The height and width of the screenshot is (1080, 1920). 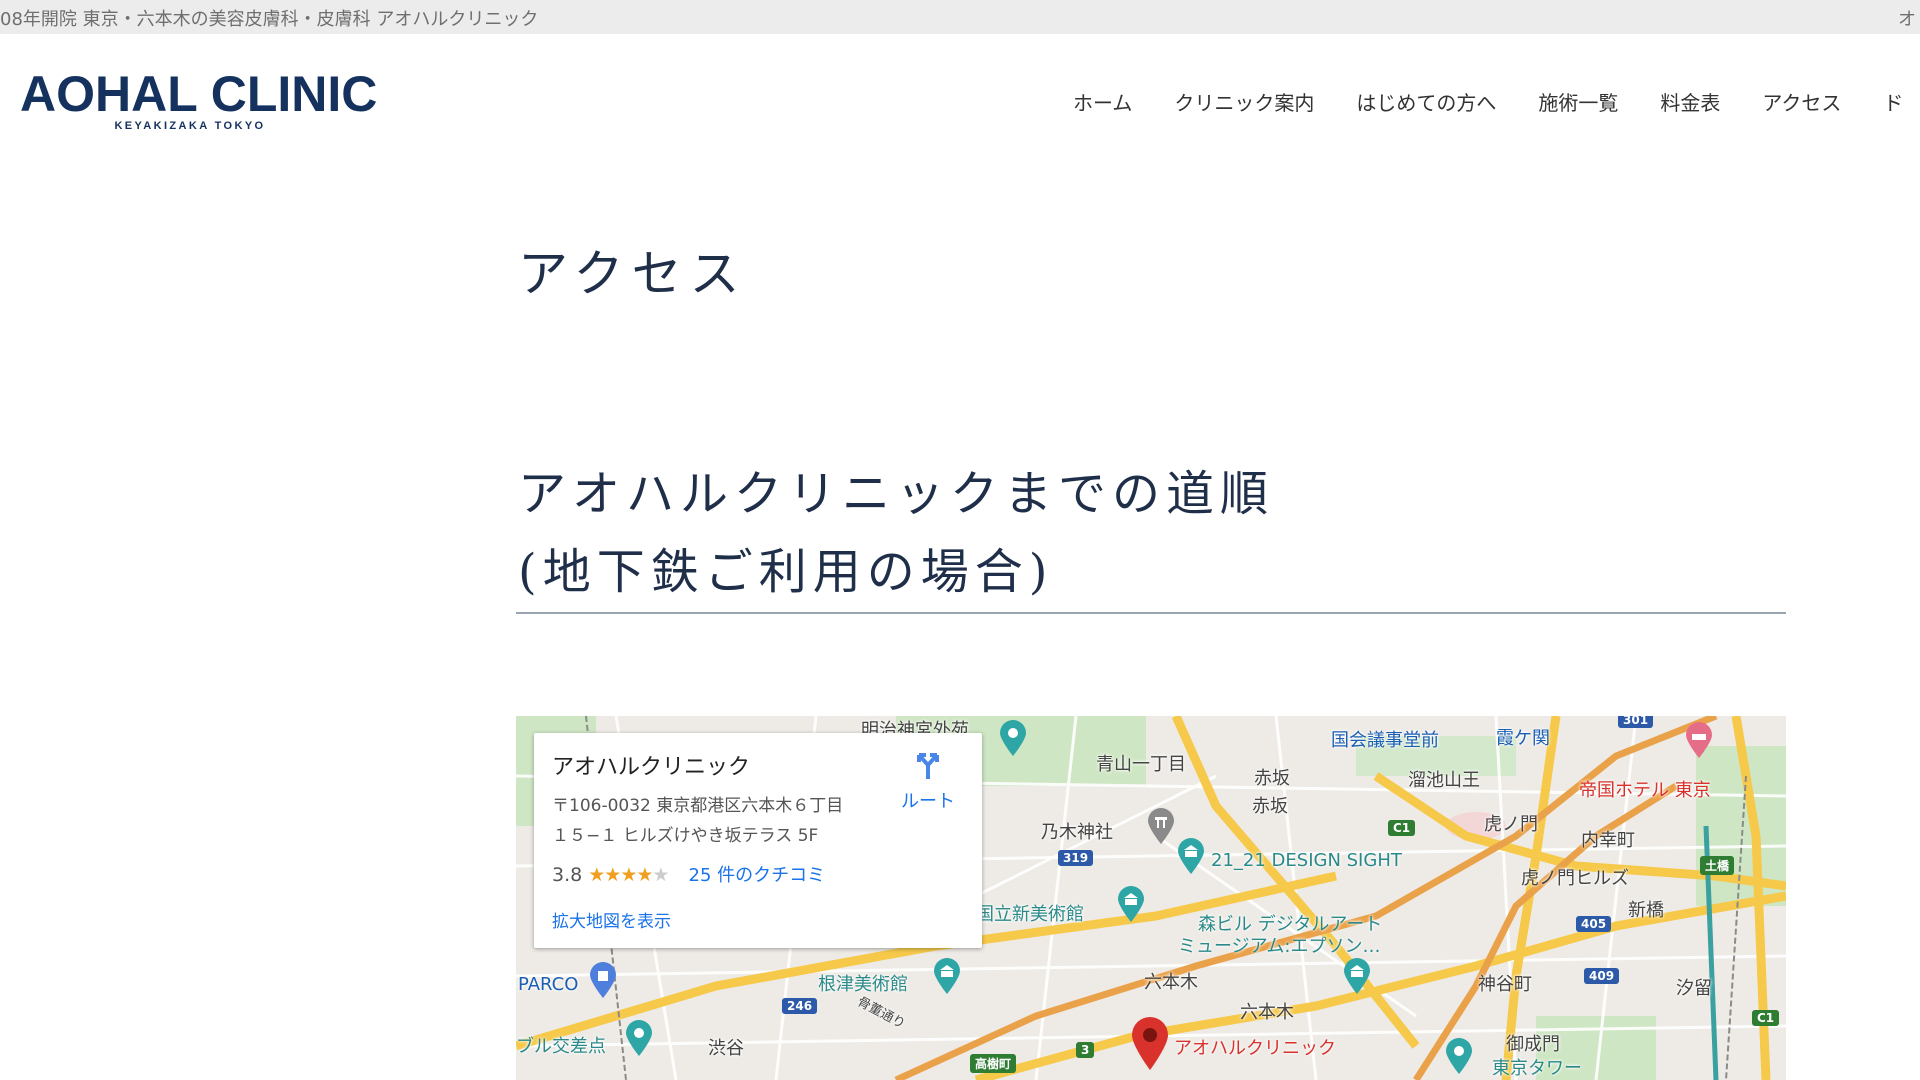 I want to click on map-label-kamiyacho: 神谷町, so click(x=1505, y=984).